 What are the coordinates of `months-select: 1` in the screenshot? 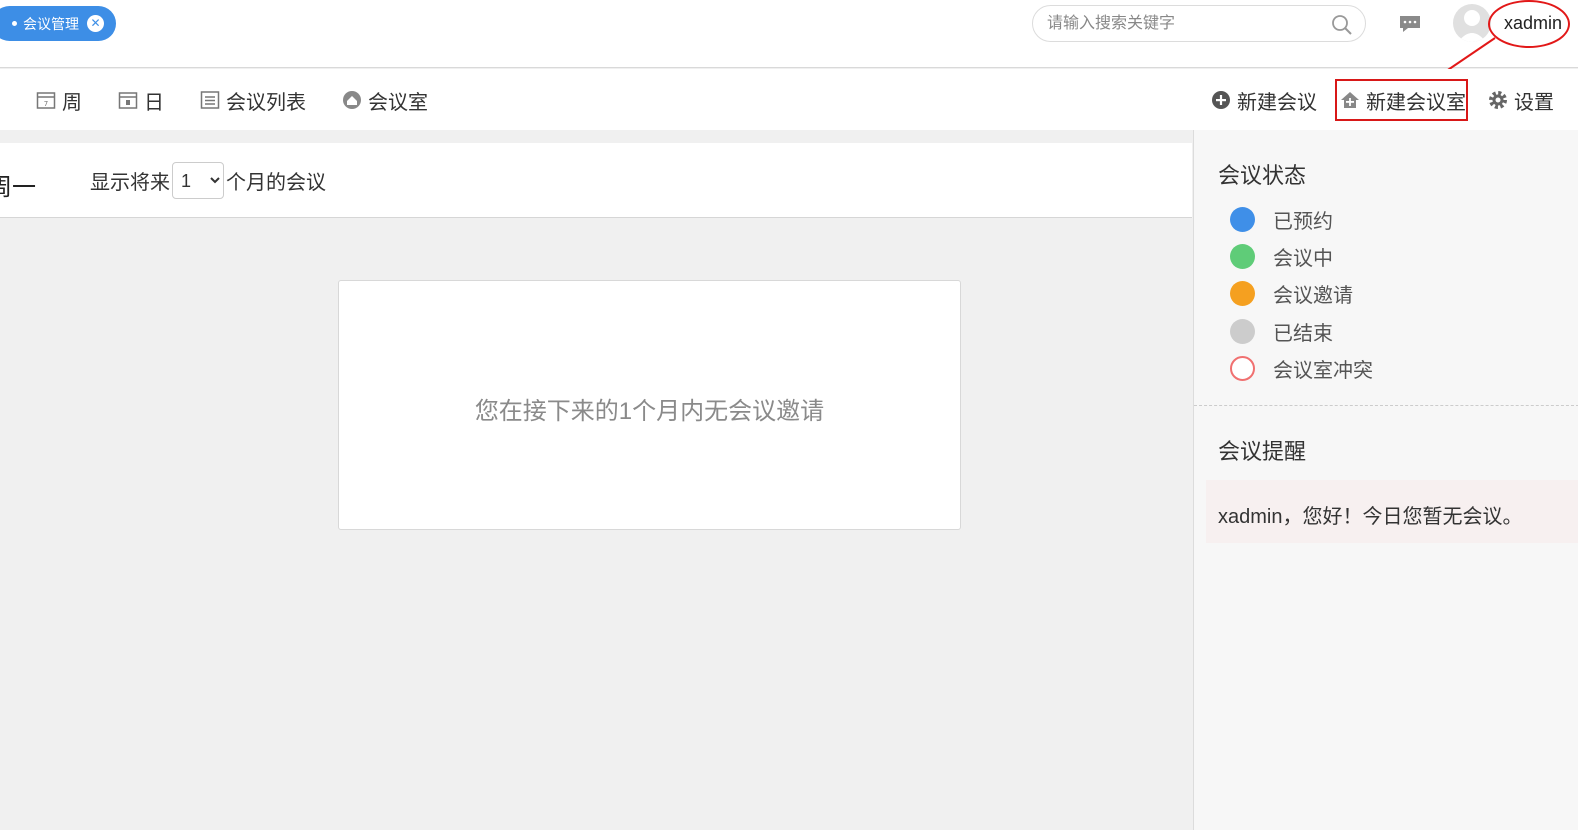 It's located at (198, 180).